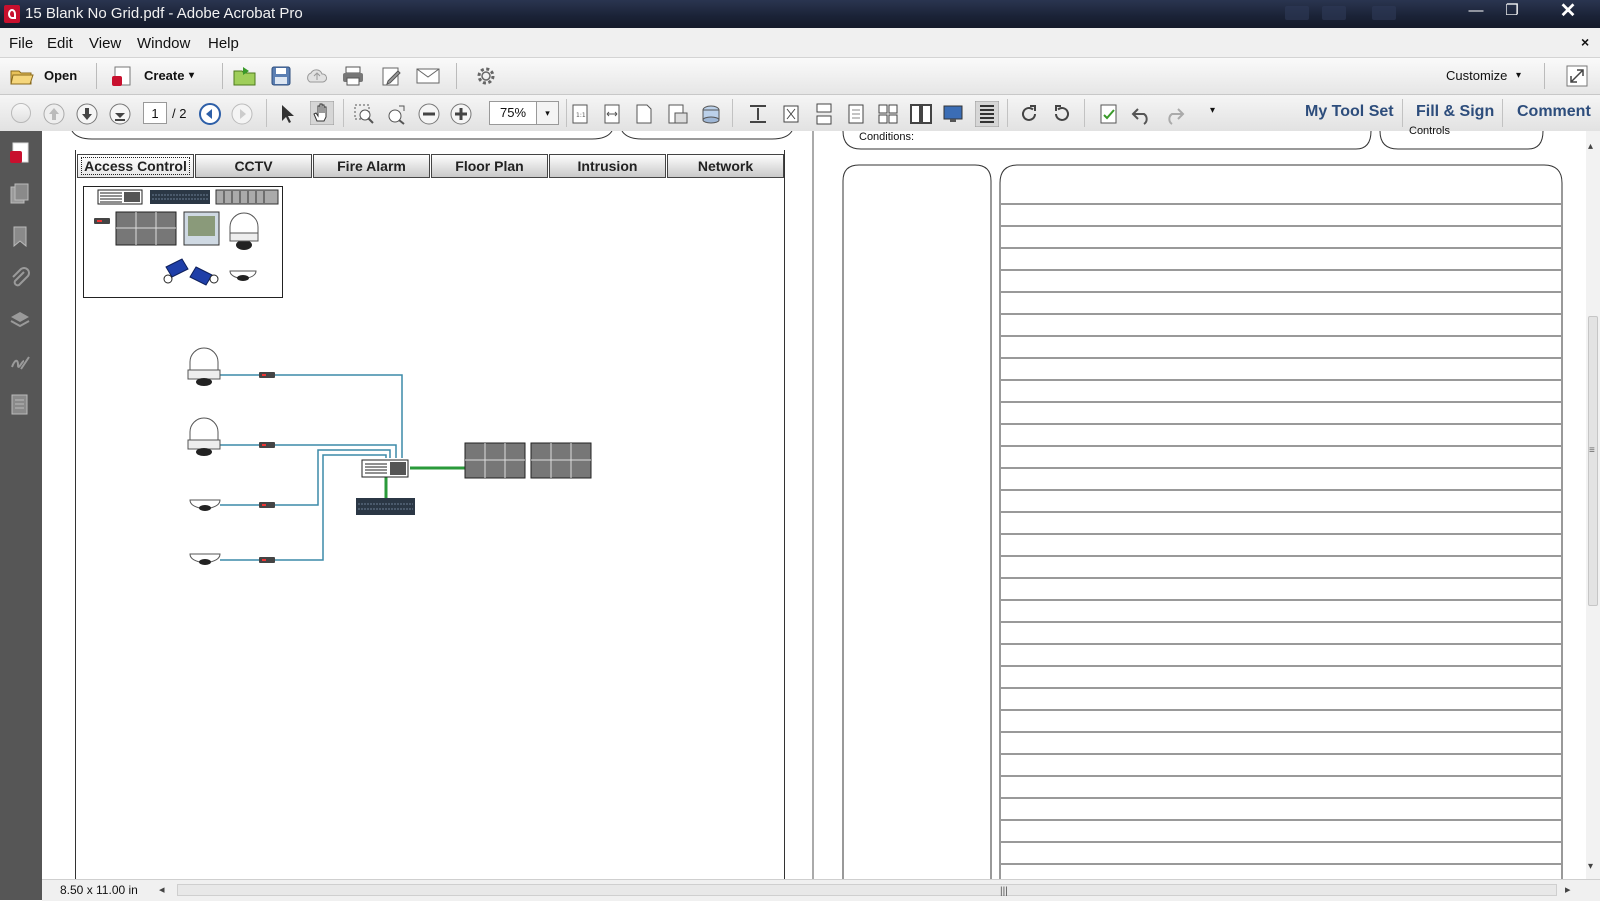 The image size is (1600, 901). Describe the element at coordinates (428, 76) in the screenshot. I see `email-icon` at that location.